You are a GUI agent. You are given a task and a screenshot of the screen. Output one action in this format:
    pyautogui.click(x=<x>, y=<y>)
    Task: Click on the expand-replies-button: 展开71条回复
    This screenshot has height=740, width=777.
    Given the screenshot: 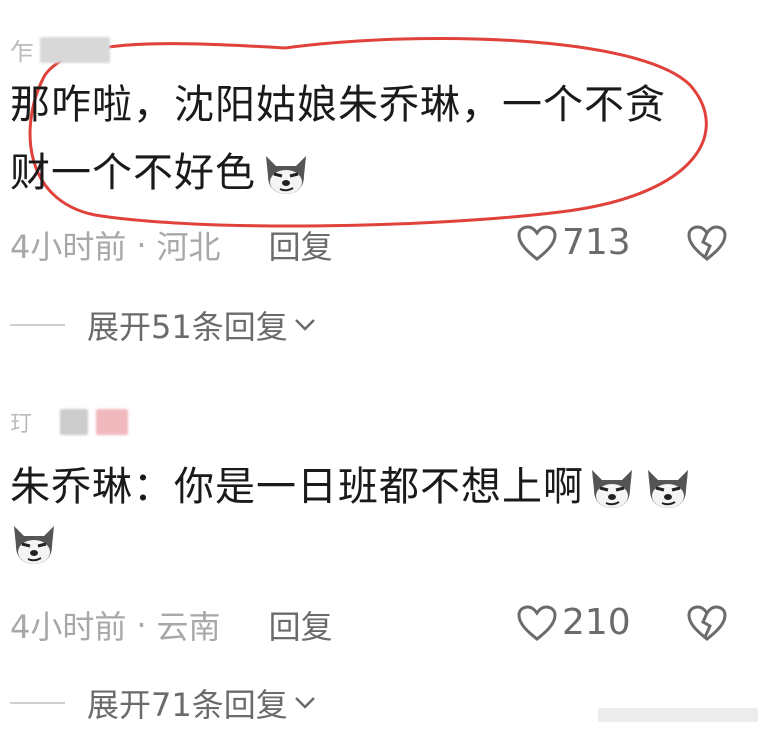 What is the action you would take?
    pyautogui.click(x=163, y=703)
    